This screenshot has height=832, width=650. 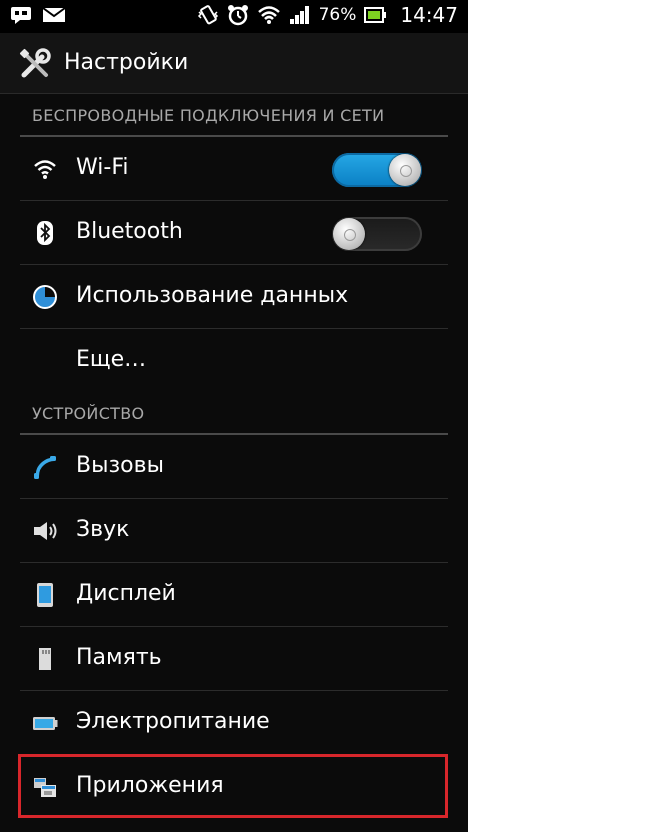 What do you see at coordinates (126, 593) in the screenshot?
I see `settings-item-label: Дисплей` at bounding box center [126, 593].